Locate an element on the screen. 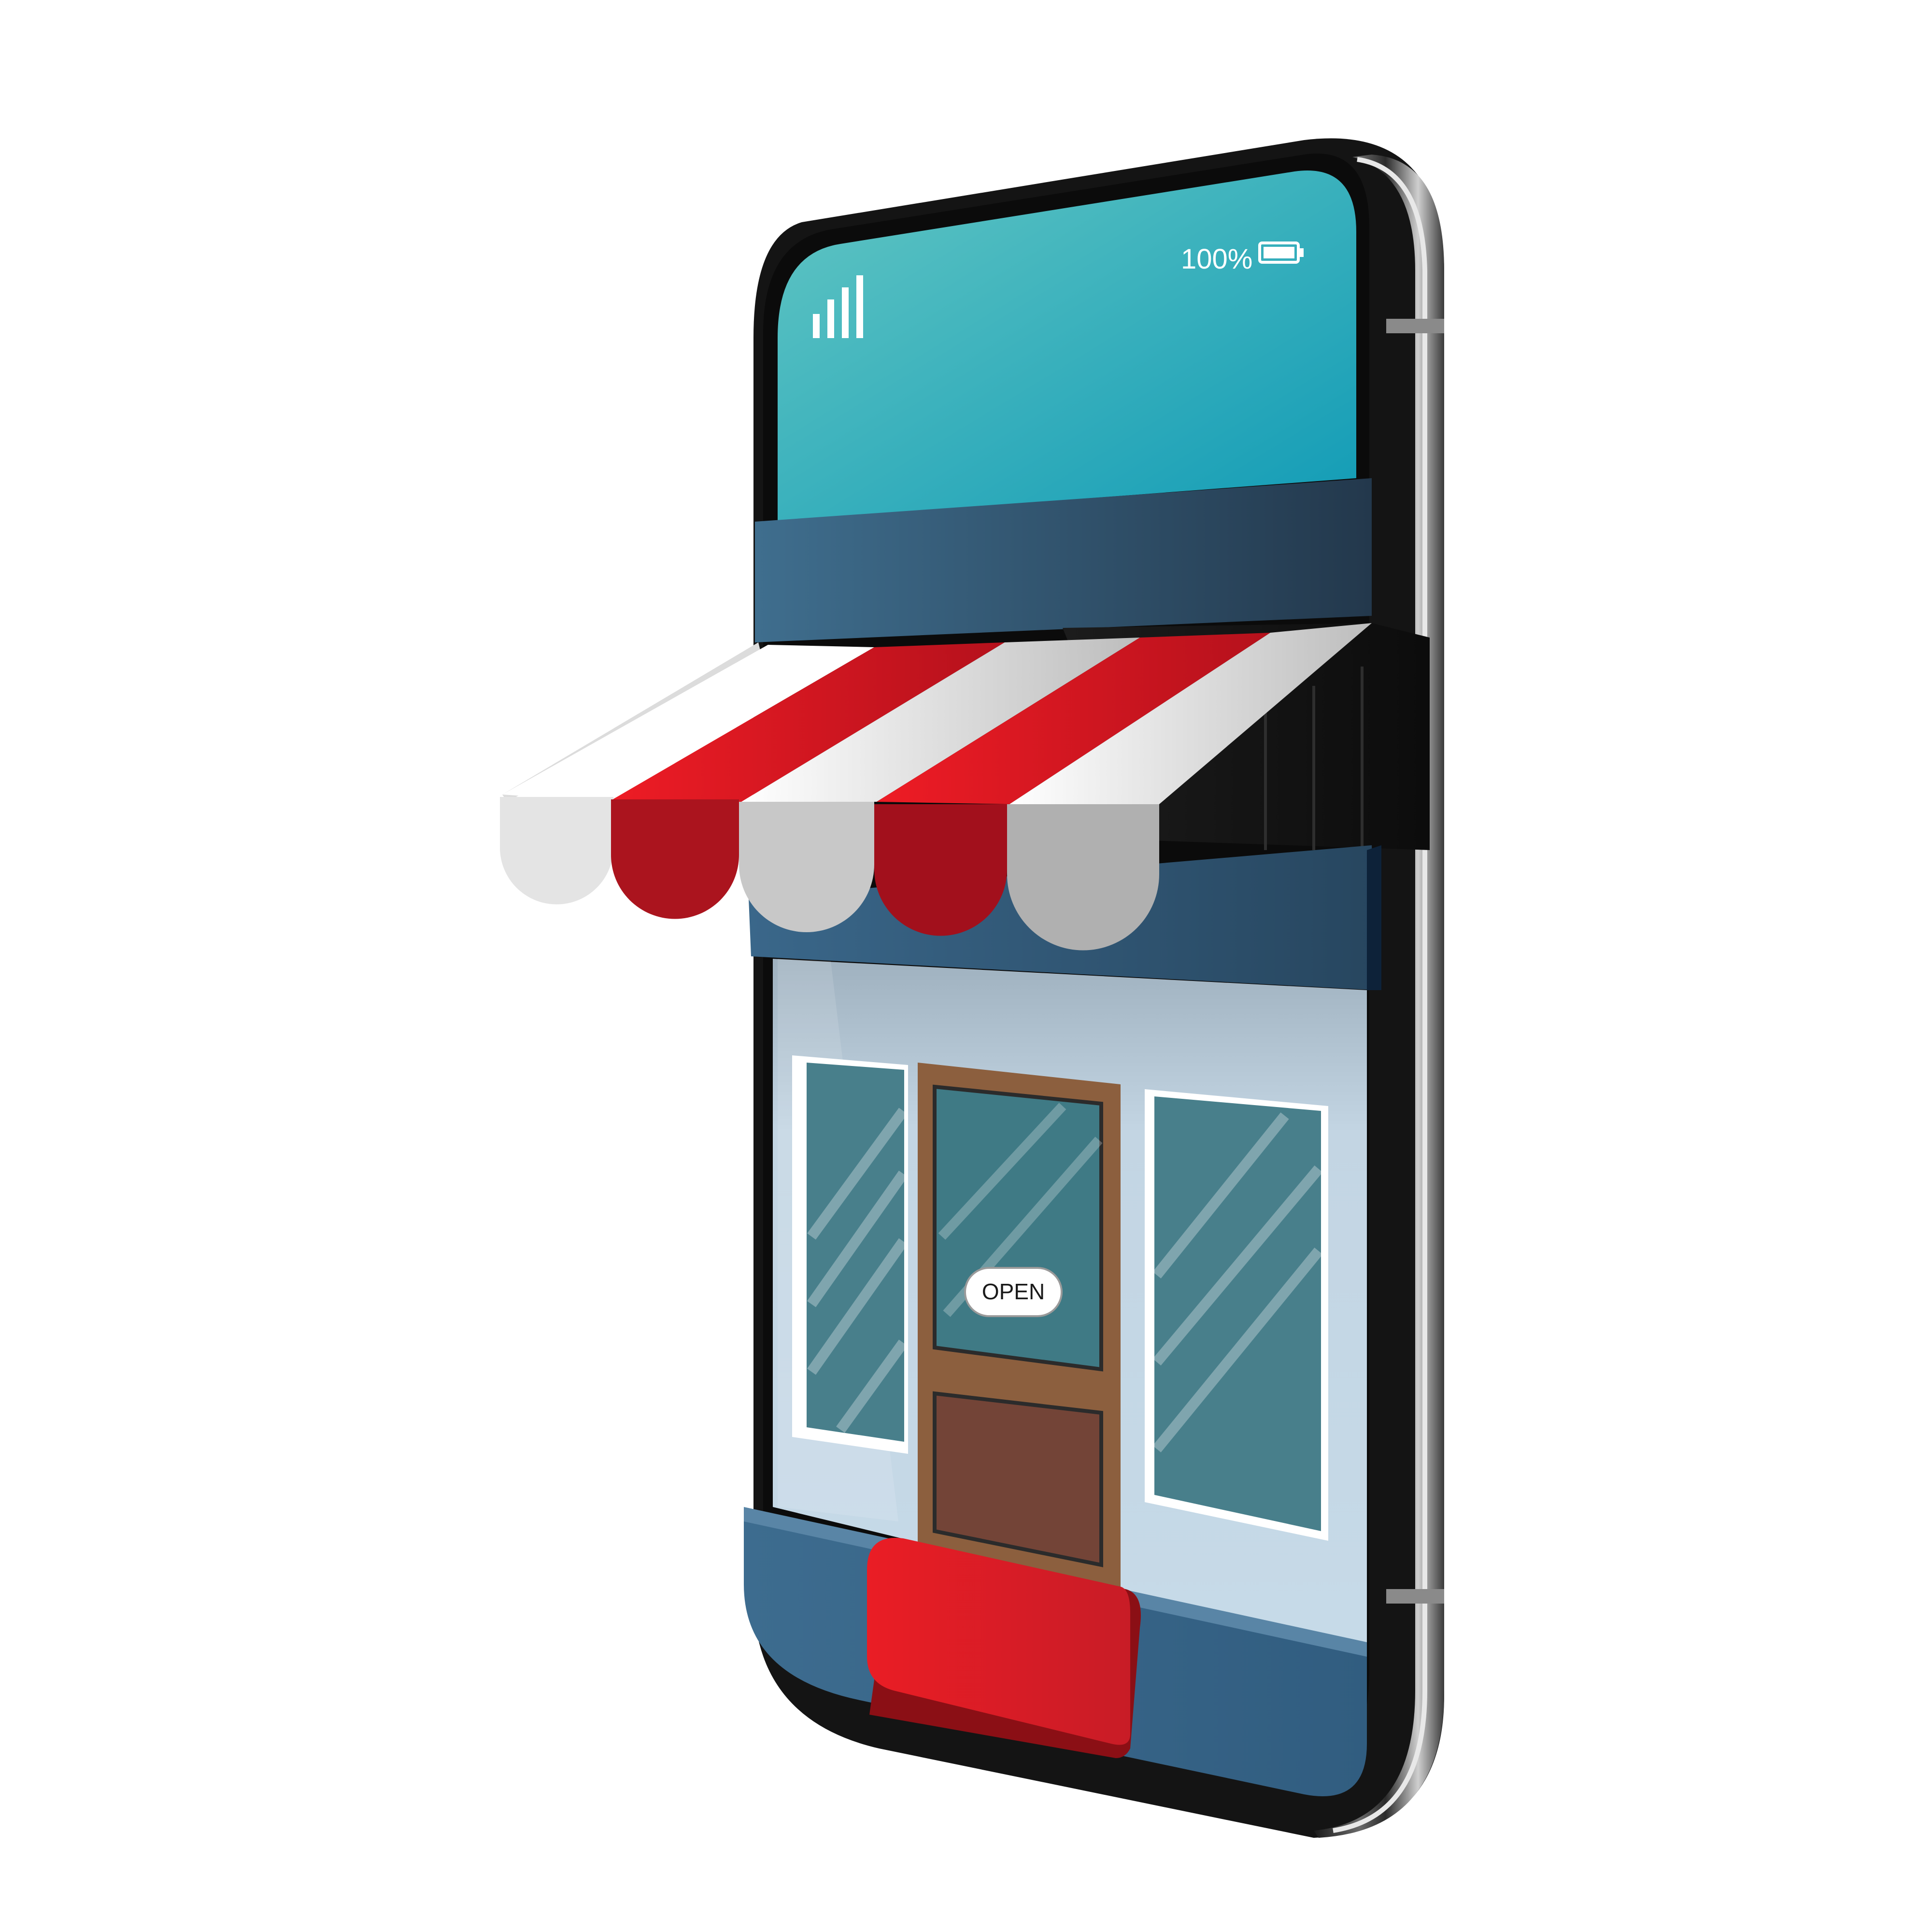  battery-percentage: 100% is located at coordinates (1216, 259).